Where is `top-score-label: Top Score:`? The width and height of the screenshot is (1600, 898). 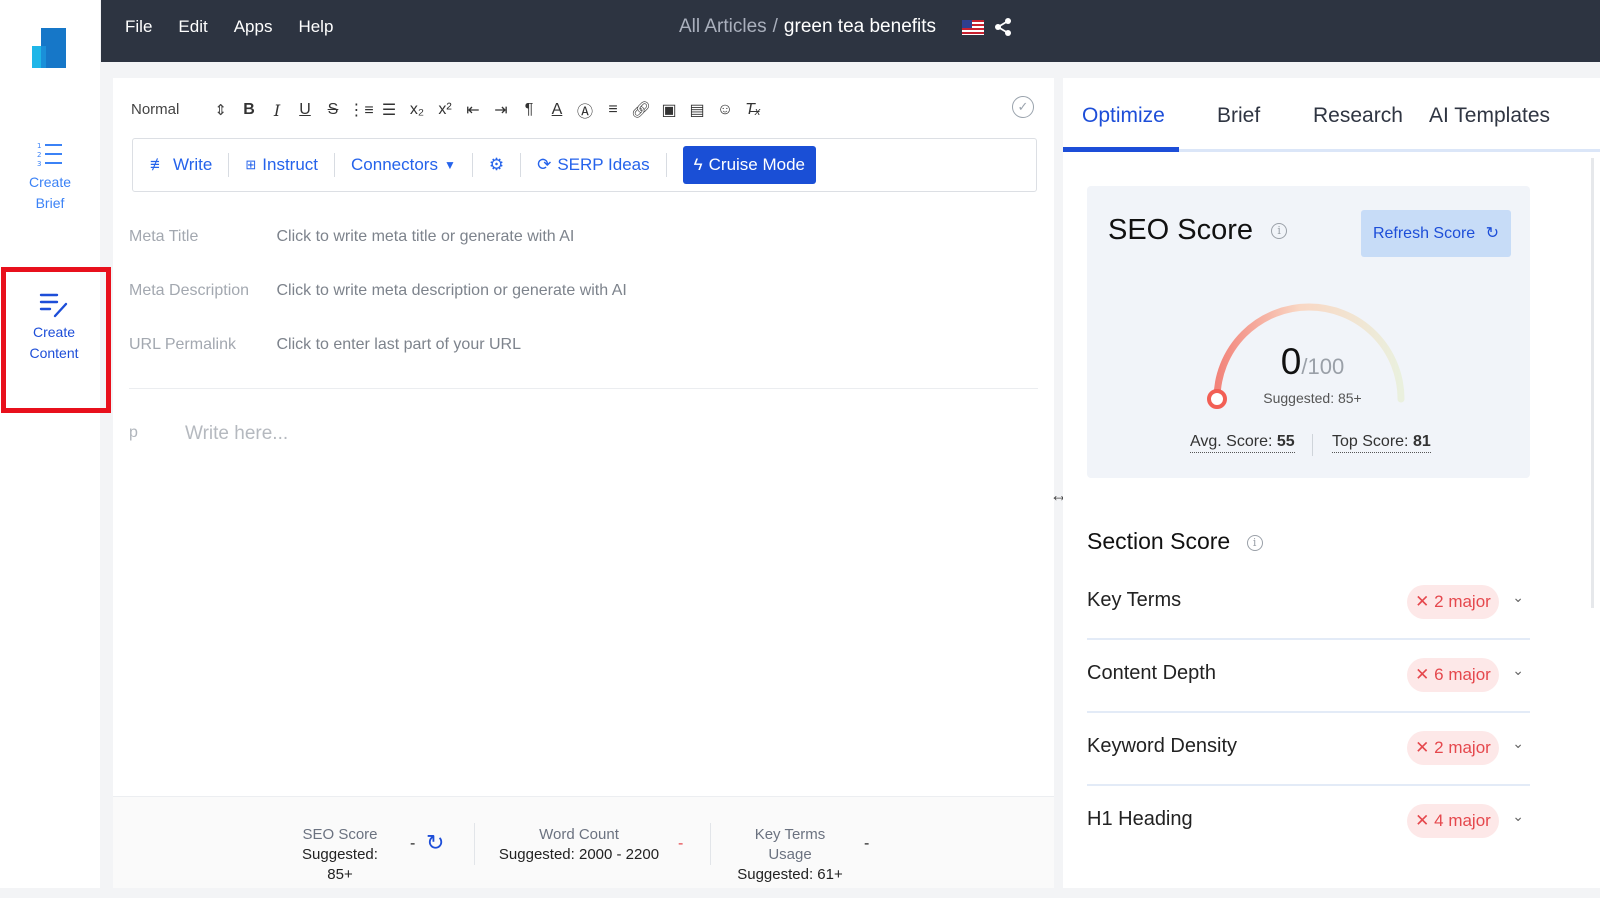
top-score-label: Top Score: is located at coordinates (1372, 441).